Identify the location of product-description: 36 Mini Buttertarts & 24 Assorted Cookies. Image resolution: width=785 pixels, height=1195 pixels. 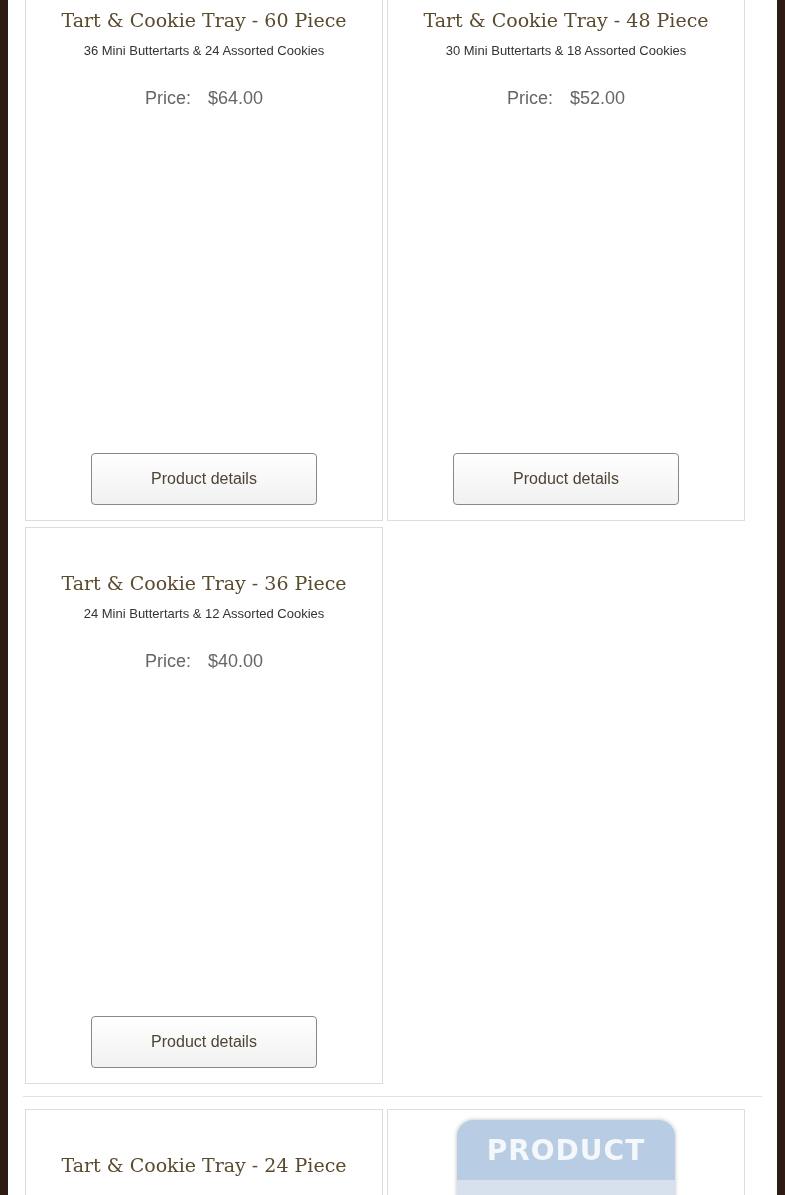
(204, 50).